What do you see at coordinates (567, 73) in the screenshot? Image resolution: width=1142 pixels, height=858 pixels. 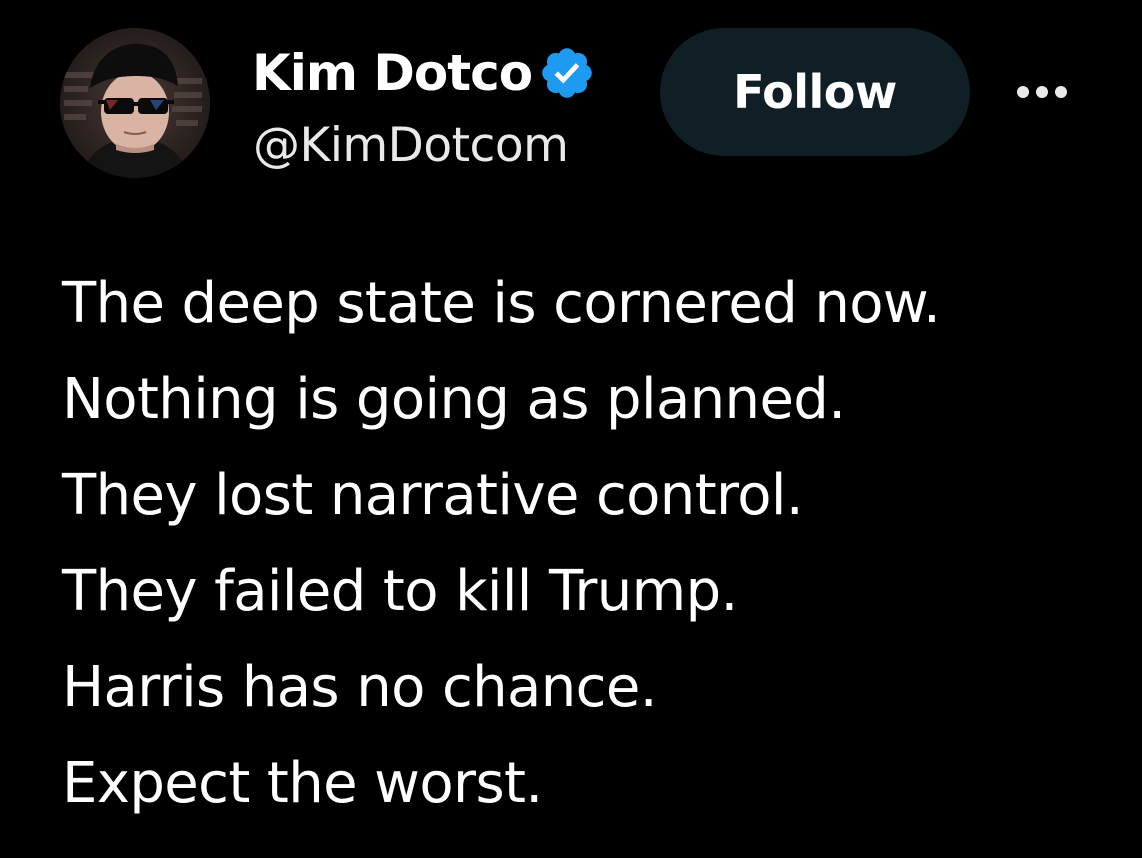 I see `verified-badge-icon` at bounding box center [567, 73].